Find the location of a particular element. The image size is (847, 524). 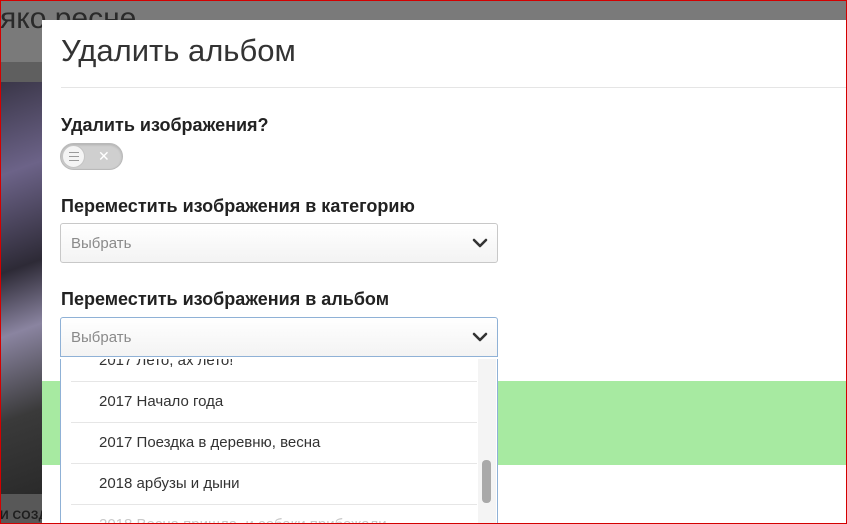

album-select: Выбрать is located at coordinates (279, 337).